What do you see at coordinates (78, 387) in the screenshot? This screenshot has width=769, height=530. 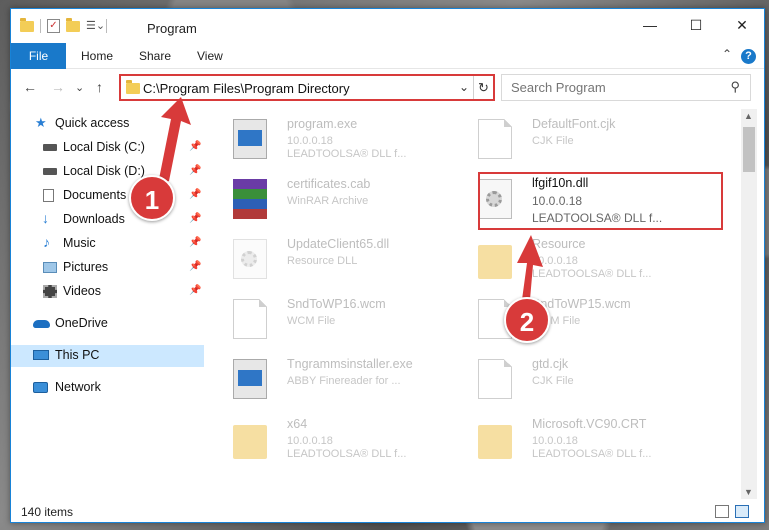 I see `sidebar-item-label: Network` at bounding box center [78, 387].